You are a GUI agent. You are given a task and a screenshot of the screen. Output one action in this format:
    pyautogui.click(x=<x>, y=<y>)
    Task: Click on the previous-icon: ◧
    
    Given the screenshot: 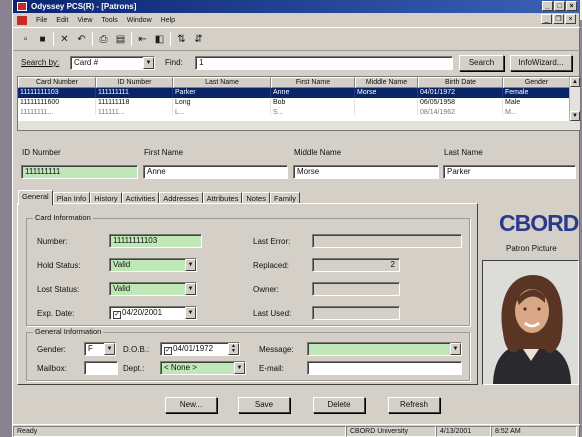 What is the action you would take?
    pyautogui.click(x=159, y=39)
    